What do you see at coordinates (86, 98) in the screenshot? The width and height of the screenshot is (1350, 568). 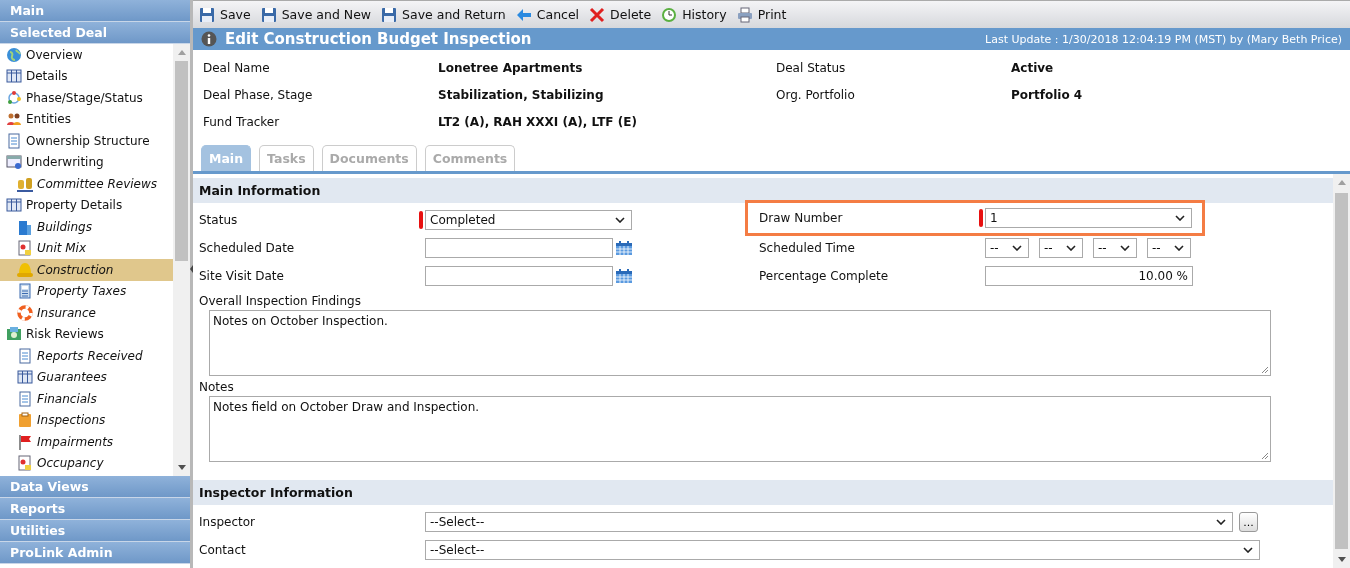 I see `sidebar-item: Phase/Stage/Status` at bounding box center [86, 98].